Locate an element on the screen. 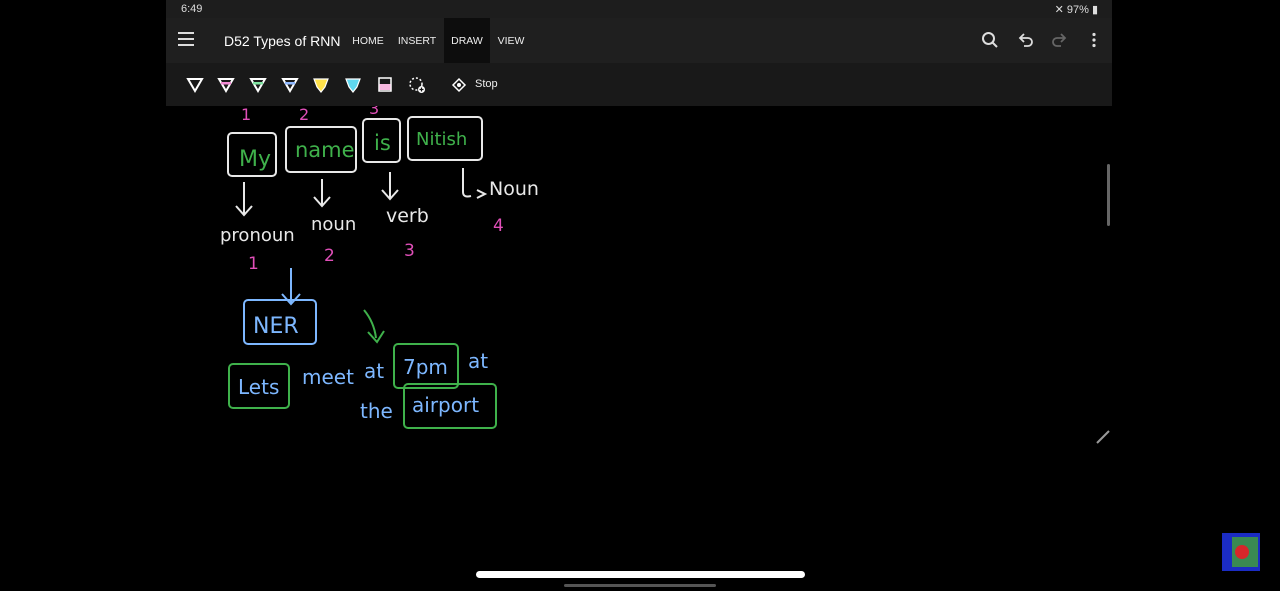 Image resolution: width=1280 pixels, height=591 pixels. sentence-word: 7pm is located at coordinates (425, 367).